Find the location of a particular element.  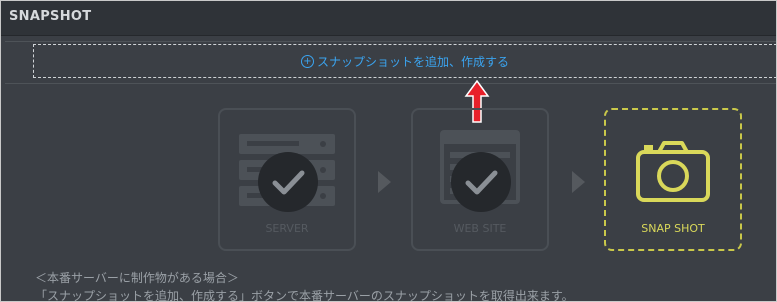

step-snapshot: SNAP SHOT is located at coordinates (673, 179).